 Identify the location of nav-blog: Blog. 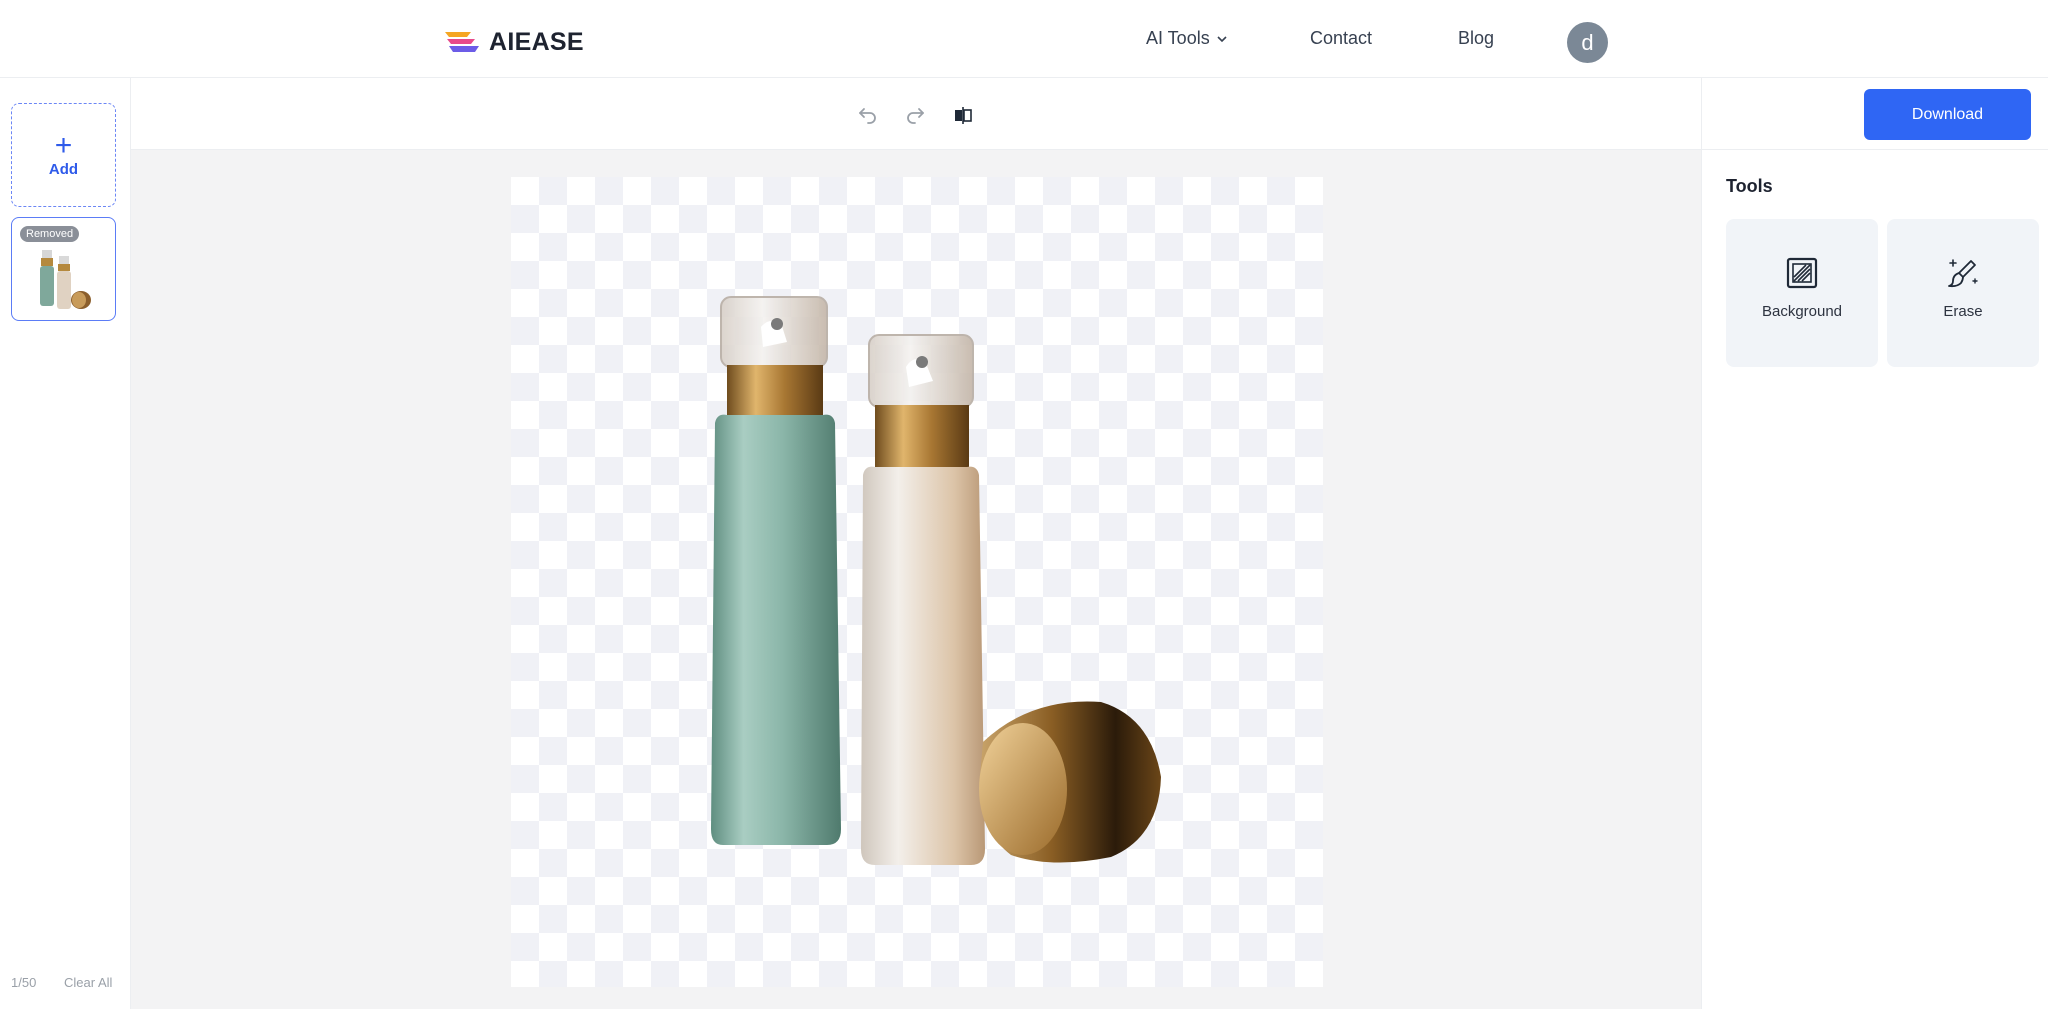
(1476, 38).